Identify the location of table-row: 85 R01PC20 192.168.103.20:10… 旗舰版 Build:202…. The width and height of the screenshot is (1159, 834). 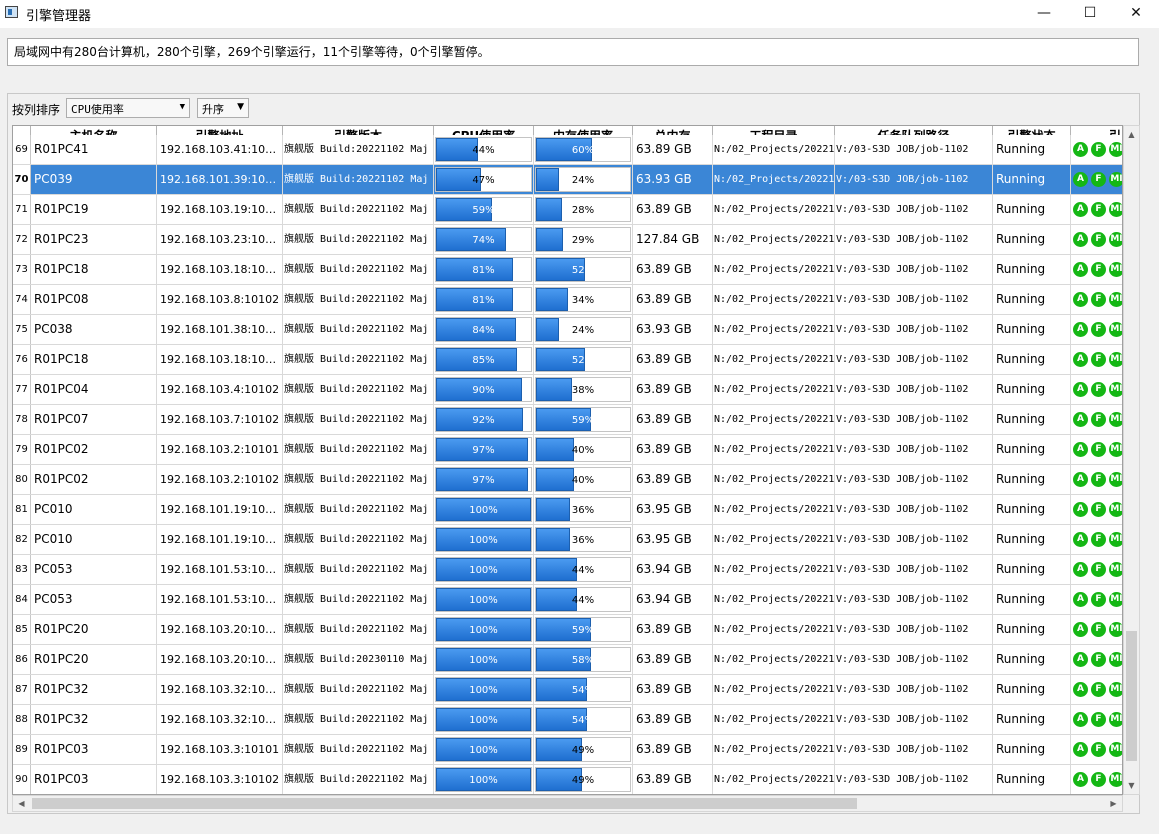
(567, 630).